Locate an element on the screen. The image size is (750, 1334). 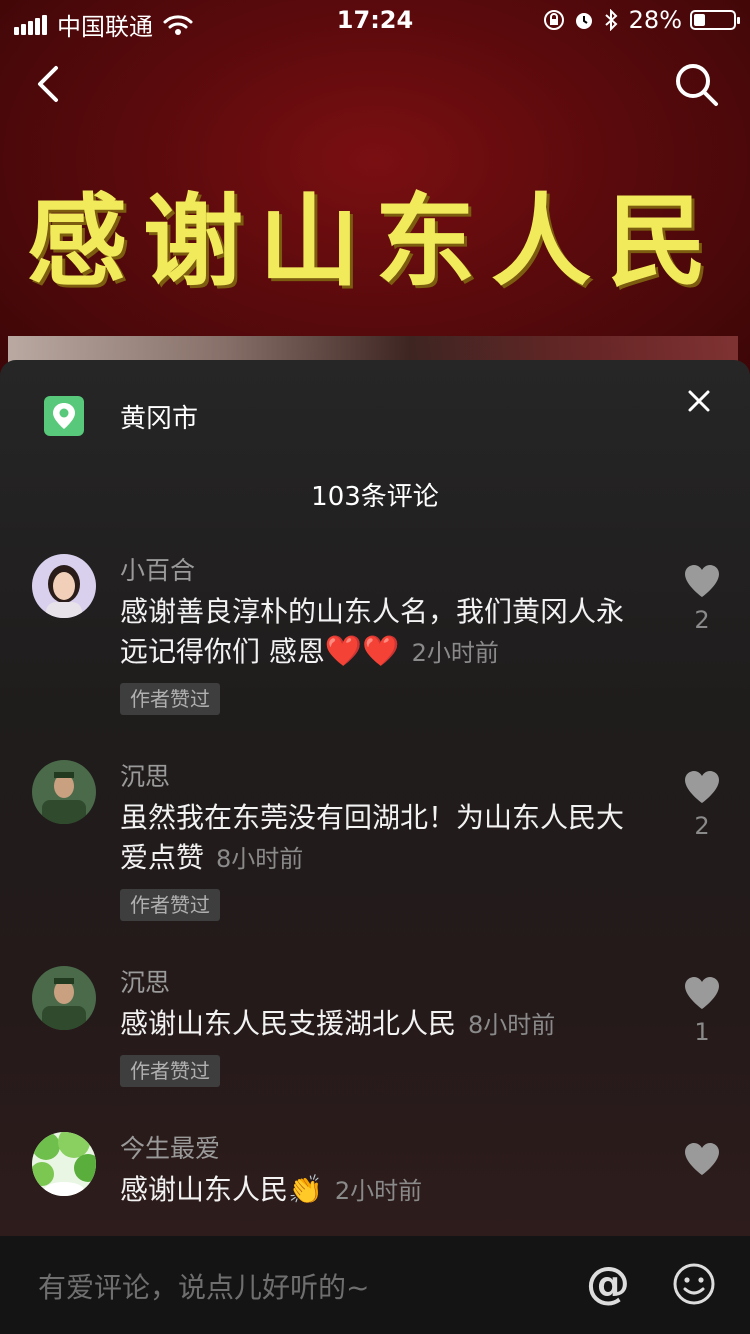
close-icon is located at coordinates (699, 401).